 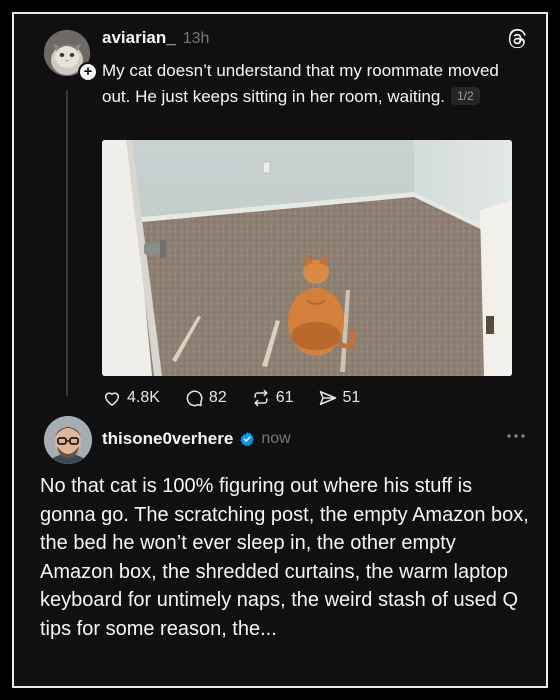 I want to click on page-indicator: 1/2, so click(x=465, y=95).